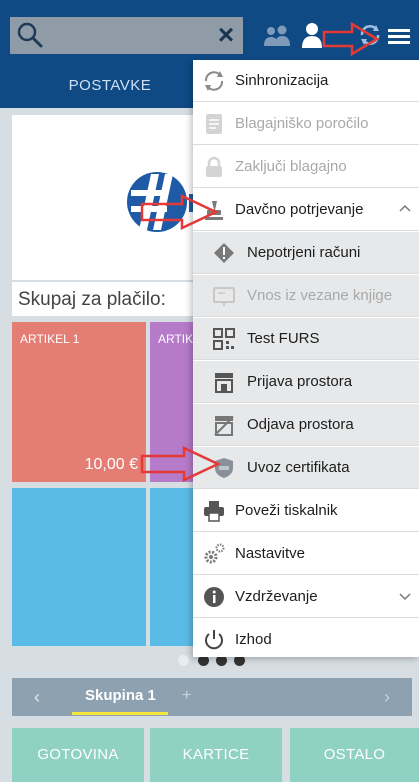 The image size is (419, 782). I want to click on page-dot, so click(183, 660).